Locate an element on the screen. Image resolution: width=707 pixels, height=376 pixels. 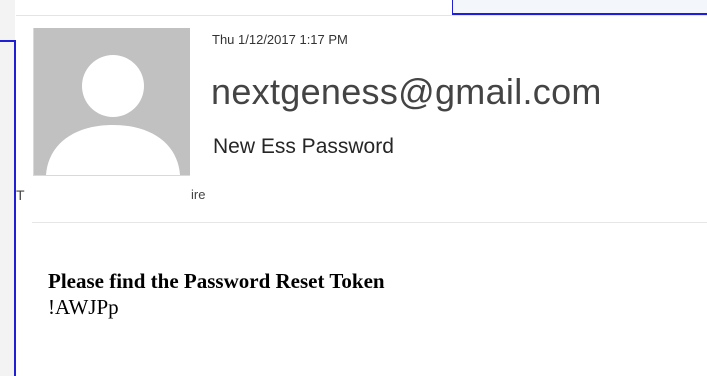
message-heading: Please find the Password Reset Token is located at coordinates (216, 281).